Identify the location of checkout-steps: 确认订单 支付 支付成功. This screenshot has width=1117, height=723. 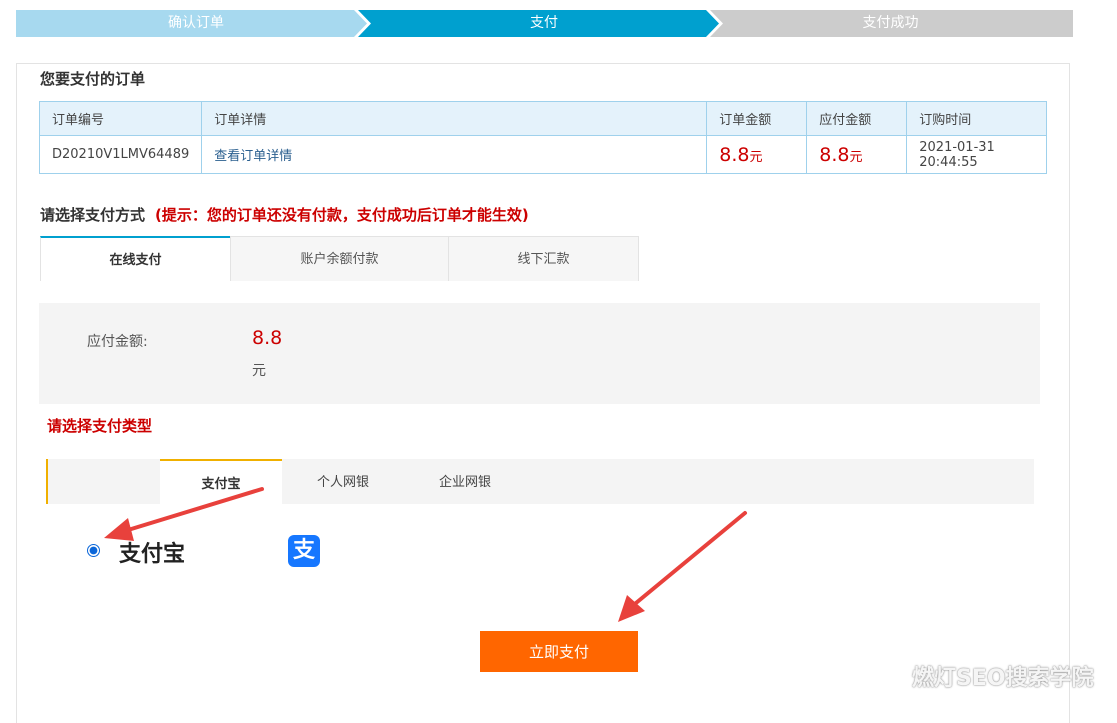
(544, 23).